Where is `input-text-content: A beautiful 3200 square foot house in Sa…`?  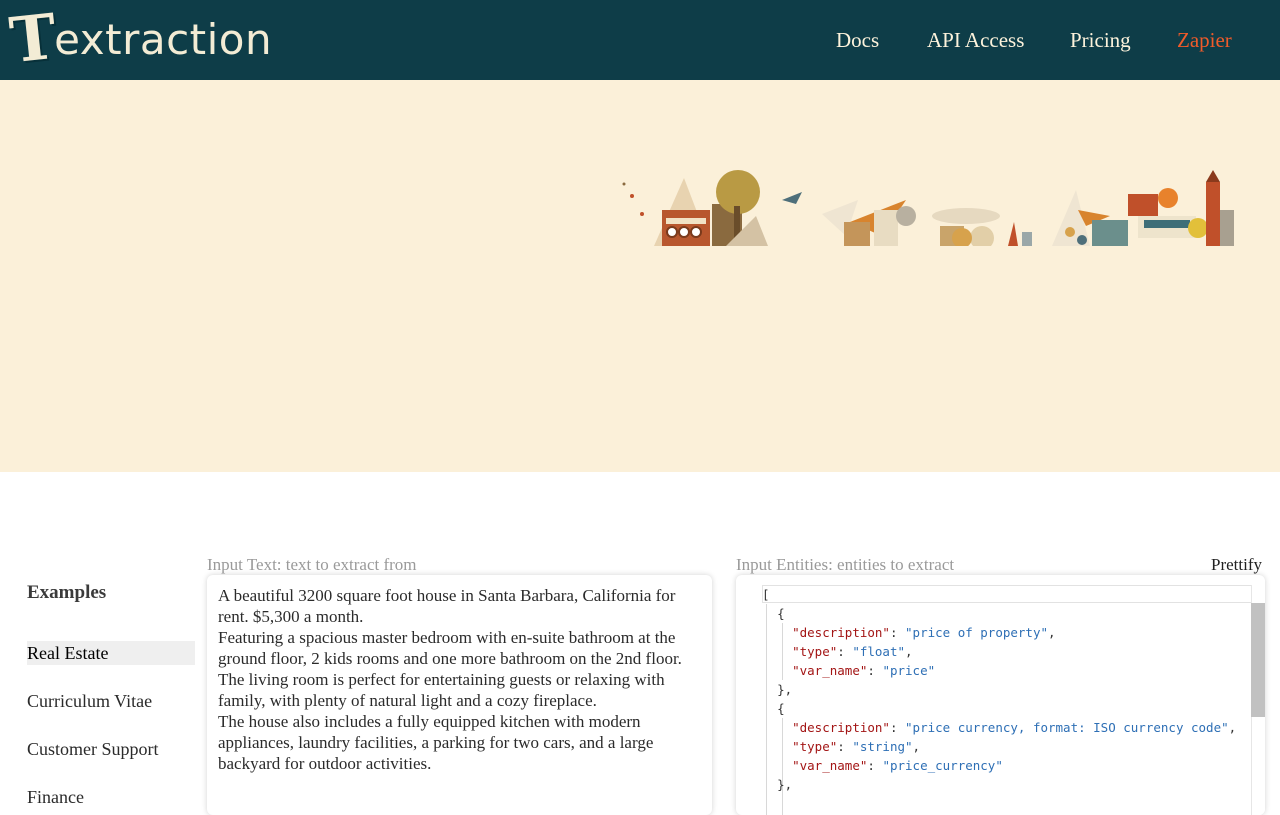
input-text-content: A beautiful 3200 square foot house in Sa… is located at coordinates (462, 679).